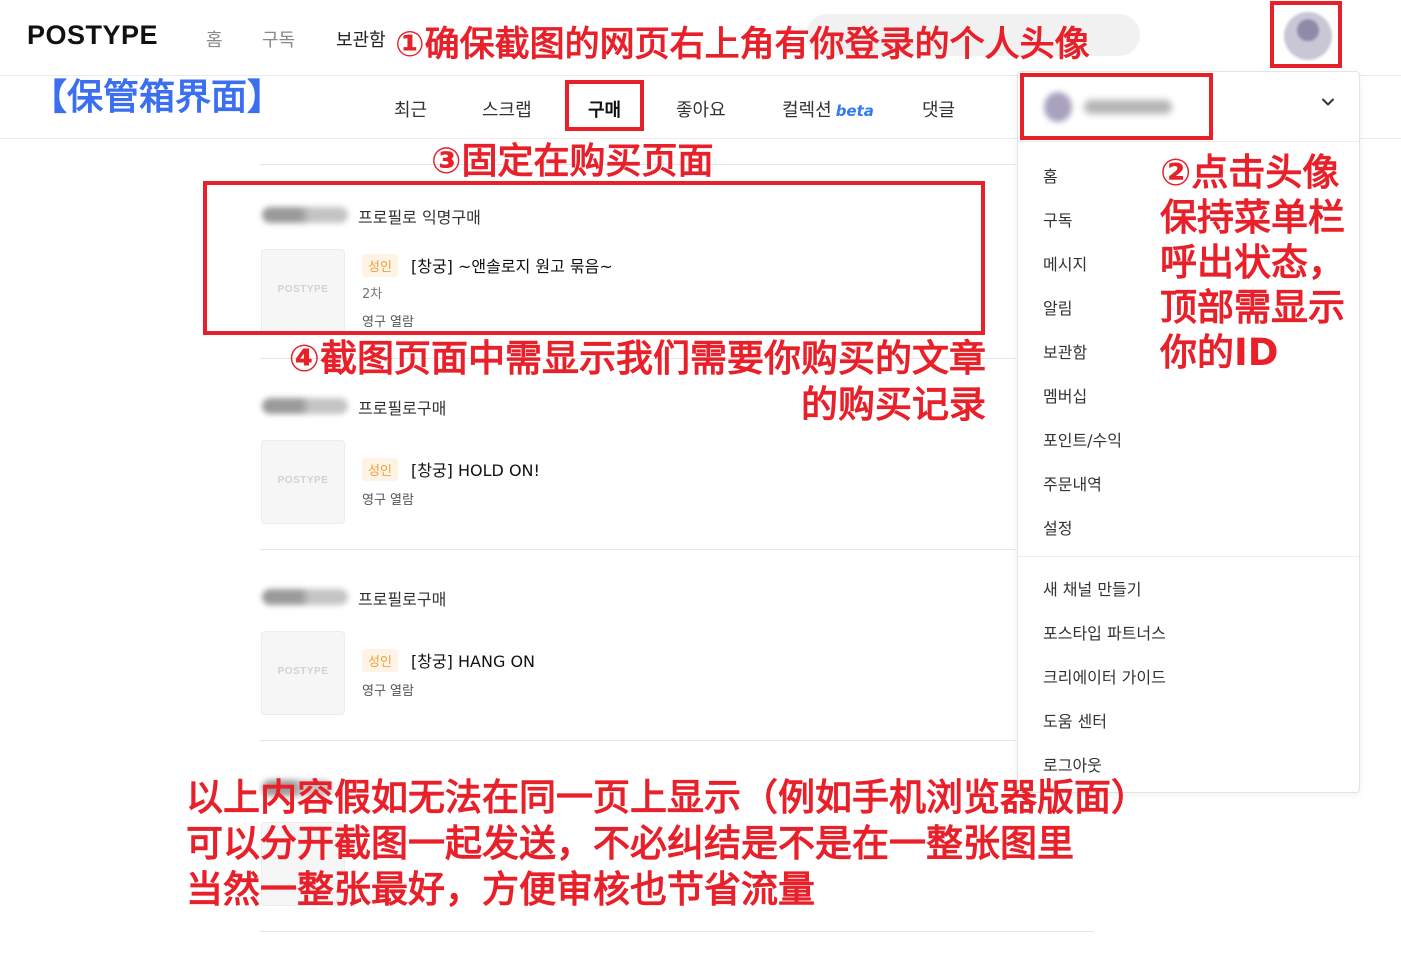 The image size is (1401, 960). What do you see at coordinates (1092, 588) in the screenshot?
I see `menu-new-channel: 새 채널 만들기` at bounding box center [1092, 588].